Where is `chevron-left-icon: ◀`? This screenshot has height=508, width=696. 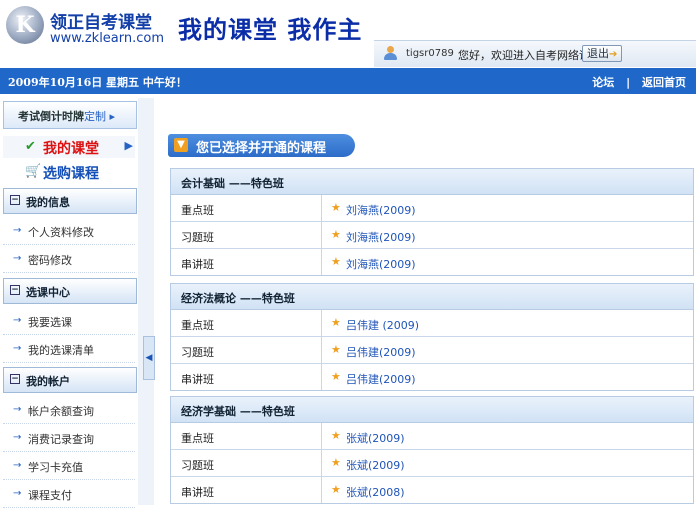
chevron-left-icon: ◀ is located at coordinates (149, 358).